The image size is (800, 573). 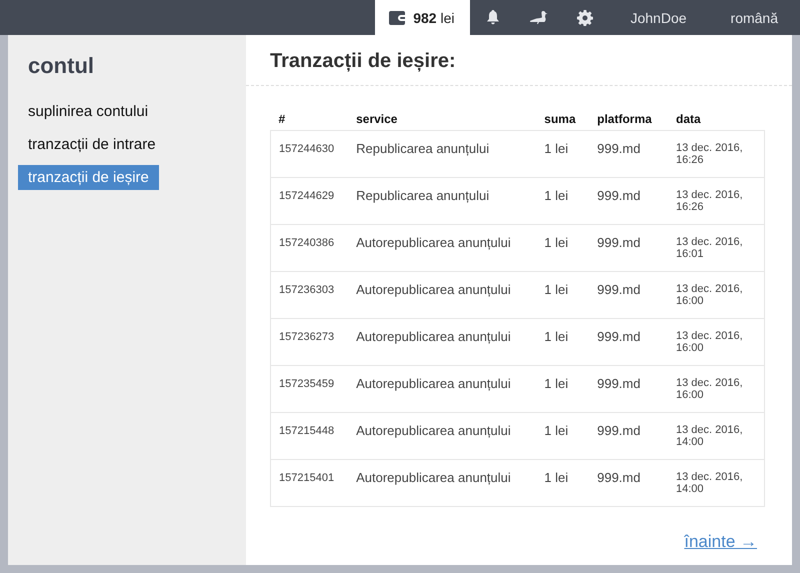 I want to click on column-header: service, so click(x=442, y=119).